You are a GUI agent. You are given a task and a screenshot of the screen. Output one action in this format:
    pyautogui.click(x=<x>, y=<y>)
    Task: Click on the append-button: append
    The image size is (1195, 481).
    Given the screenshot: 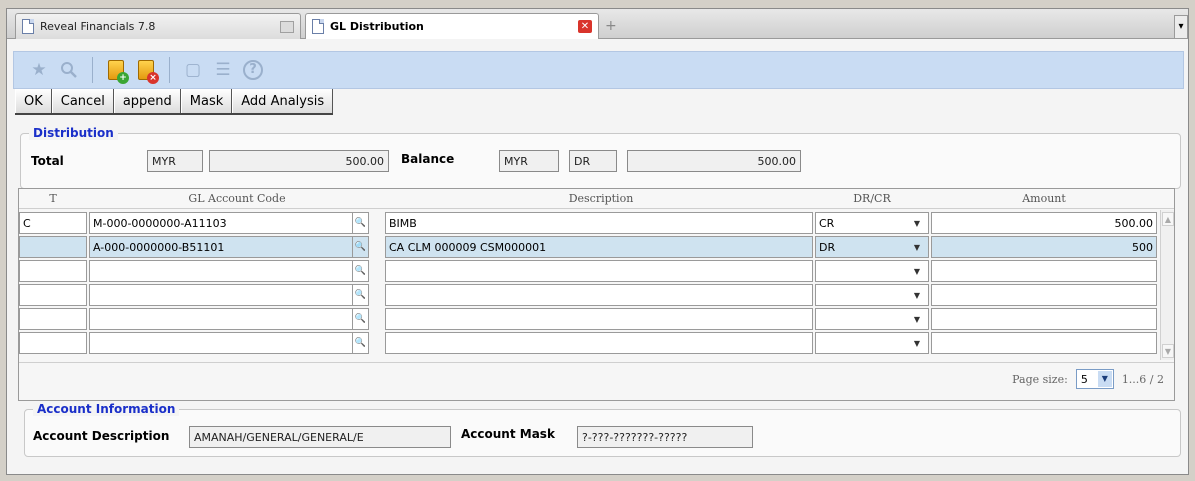 What is the action you would take?
    pyautogui.click(x=147, y=101)
    